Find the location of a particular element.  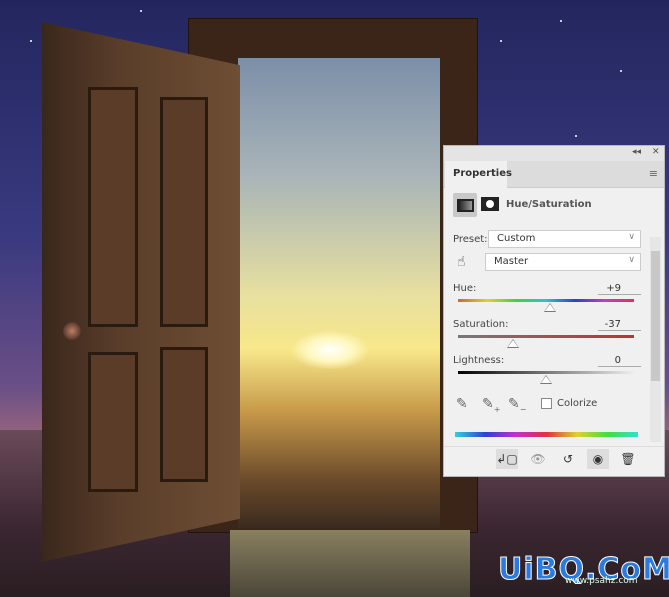

eyedropper-subtract-icon: ✎− is located at coordinates (517, 405).